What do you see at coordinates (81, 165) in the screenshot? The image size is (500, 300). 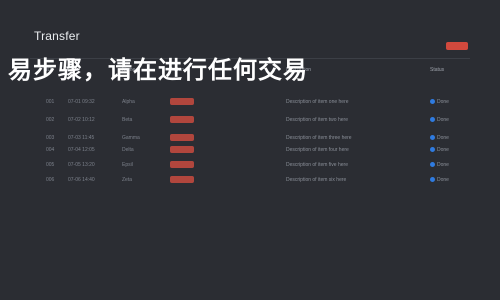 I see `row-date: 07-05 13:20` at bounding box center [81, 165].